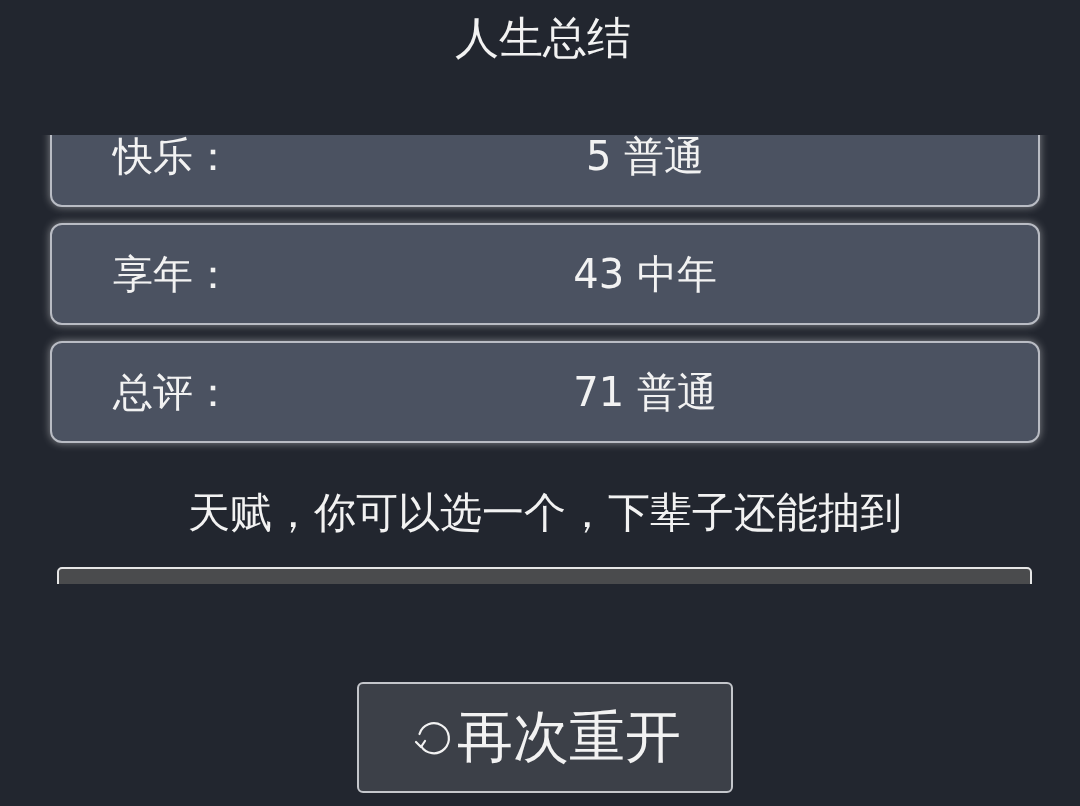 The height and width of the screenshot is (806, 1080). I want to click on page-title: 人生总结, so click(542, 38).